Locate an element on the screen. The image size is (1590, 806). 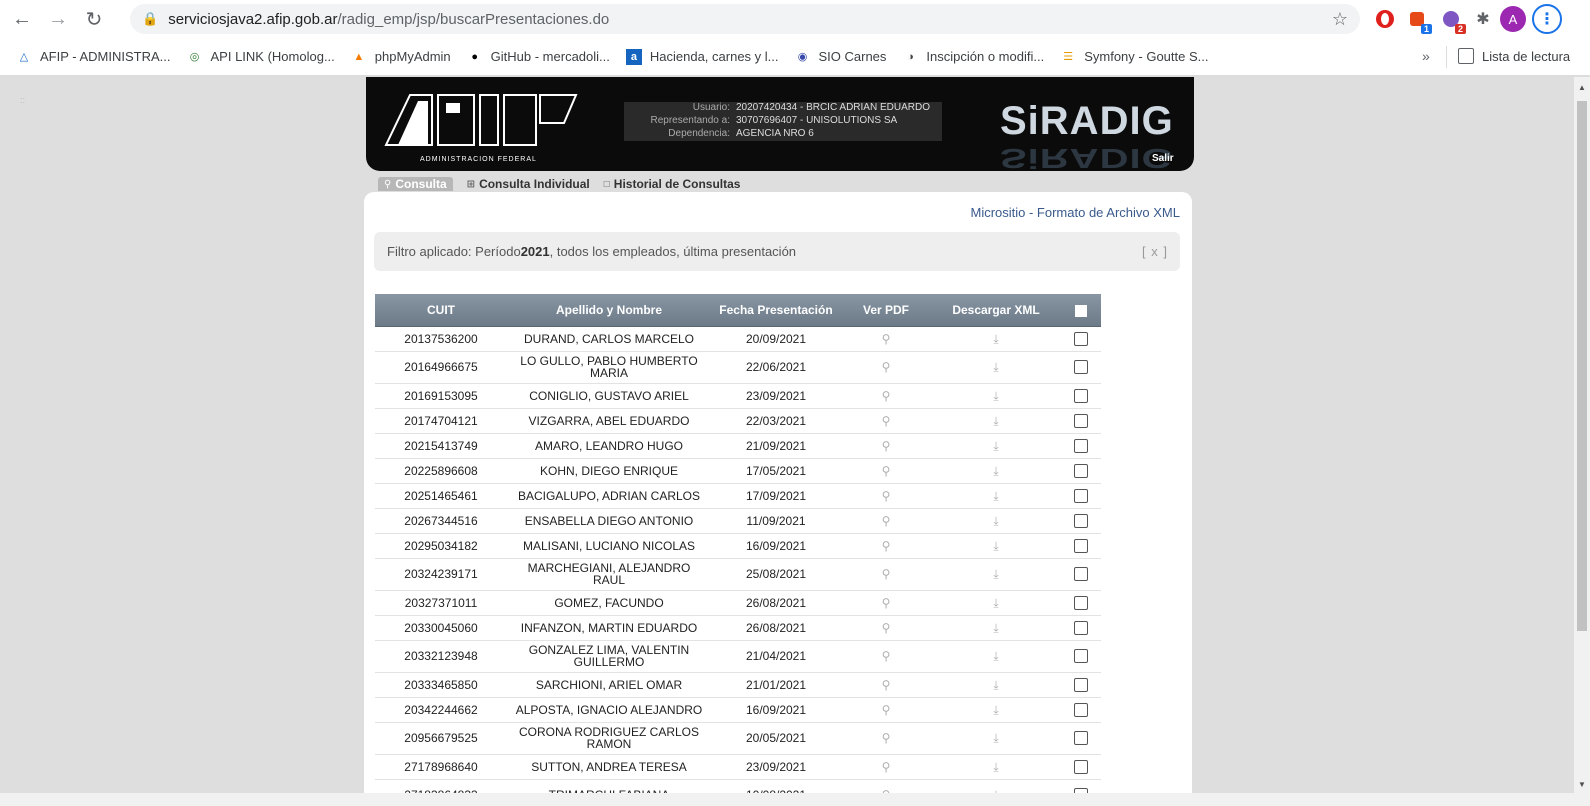
column-header: Fecha Presentación is located at coordinates (776, 310).